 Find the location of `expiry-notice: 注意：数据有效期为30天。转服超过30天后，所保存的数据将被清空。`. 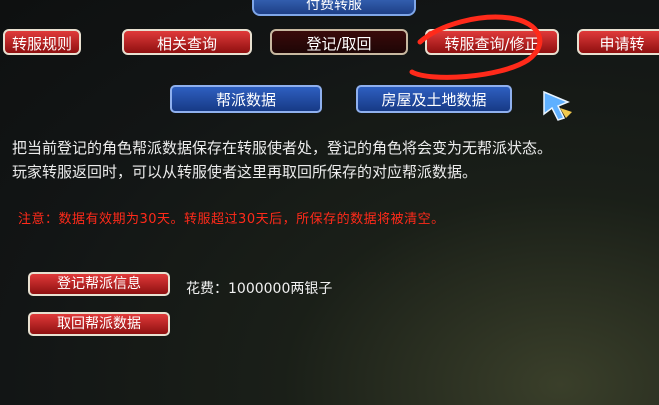

expiry-notice: 注意：数据有效期为30天。转服超过30天后，所保存的数据将被清空。 is located at coordinates (231, 219).